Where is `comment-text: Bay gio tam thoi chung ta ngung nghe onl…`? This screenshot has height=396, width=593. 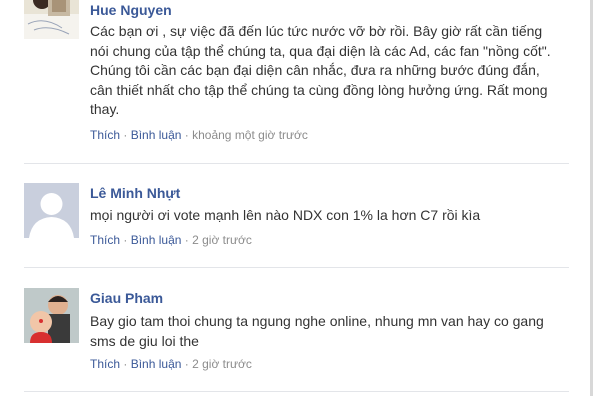 comment-text: Bay gio tam thoi chung ta ngung nghe onl… is located at coordinates (317, 331).